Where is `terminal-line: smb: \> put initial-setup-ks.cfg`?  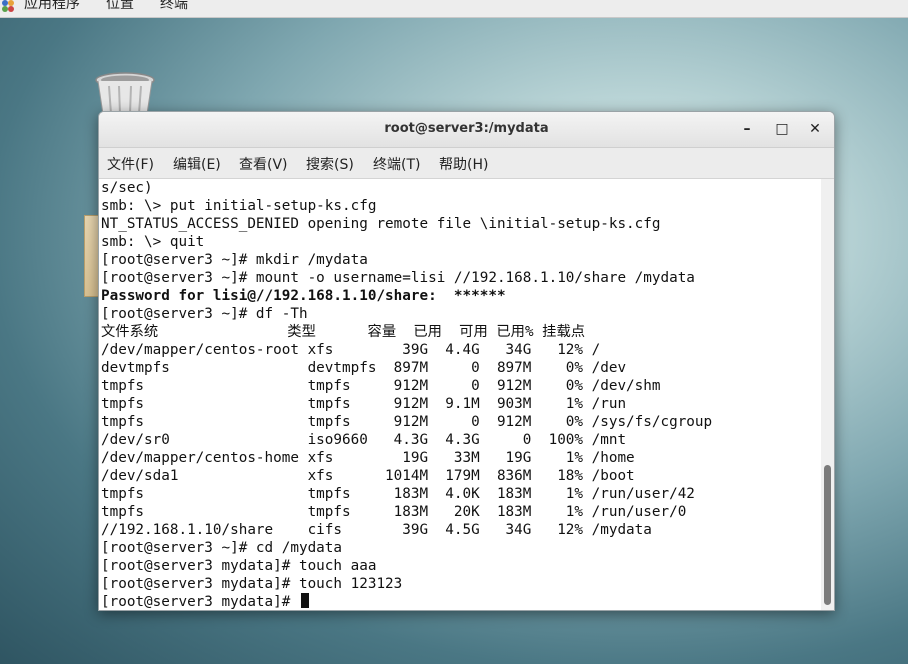
terminal-line: smb: \> put initial-setup-ks.cfg is located at coordinates (239, 206).